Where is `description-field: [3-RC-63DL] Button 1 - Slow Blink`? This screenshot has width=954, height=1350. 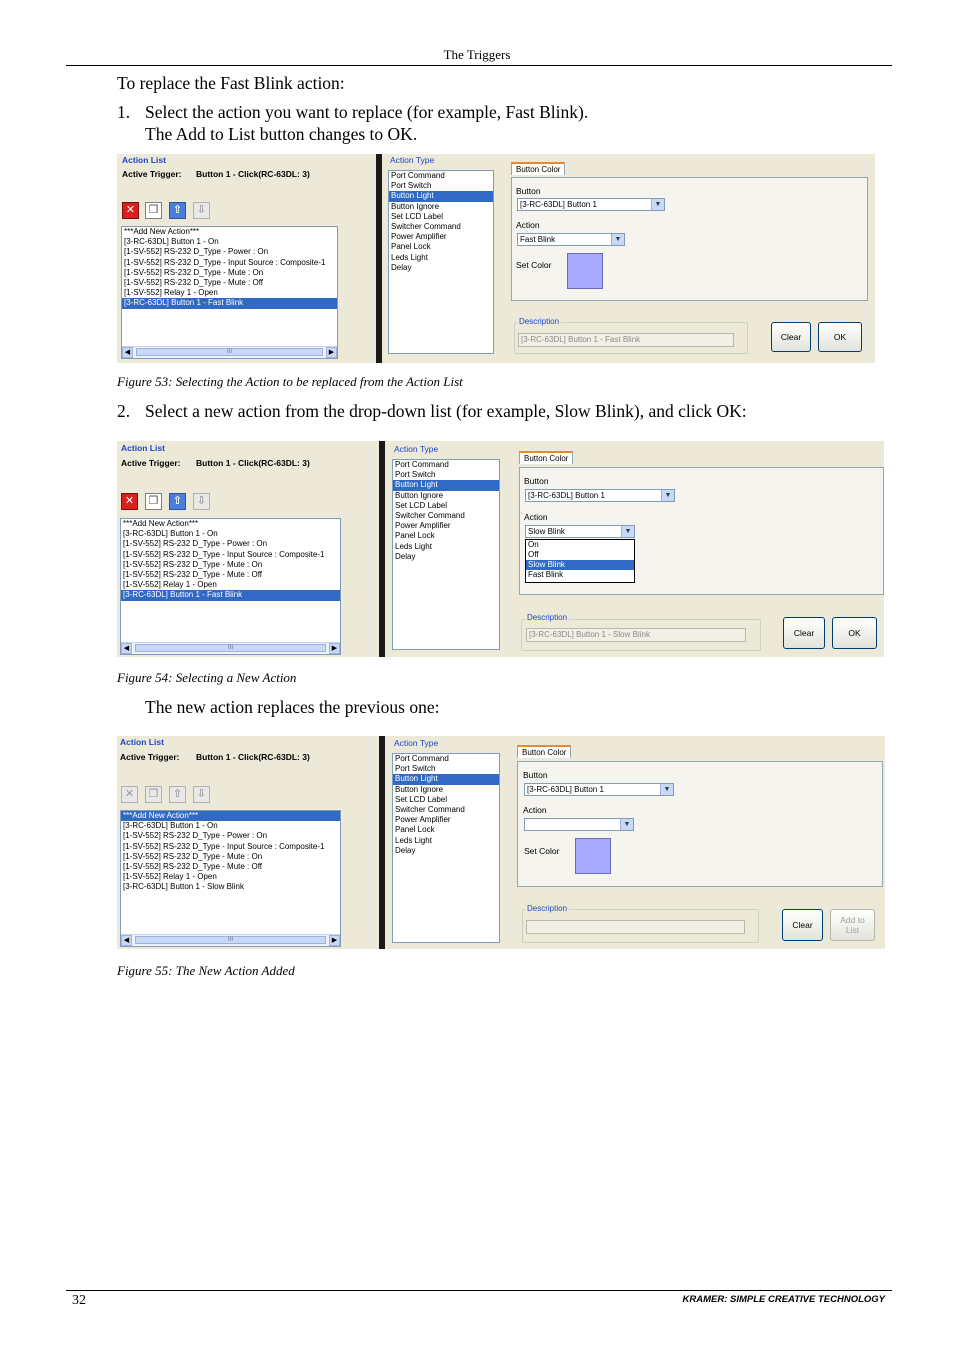 description-field: [3-RC-63DL] Button 1 - Slow Blink is located at coordinates (636, 635).